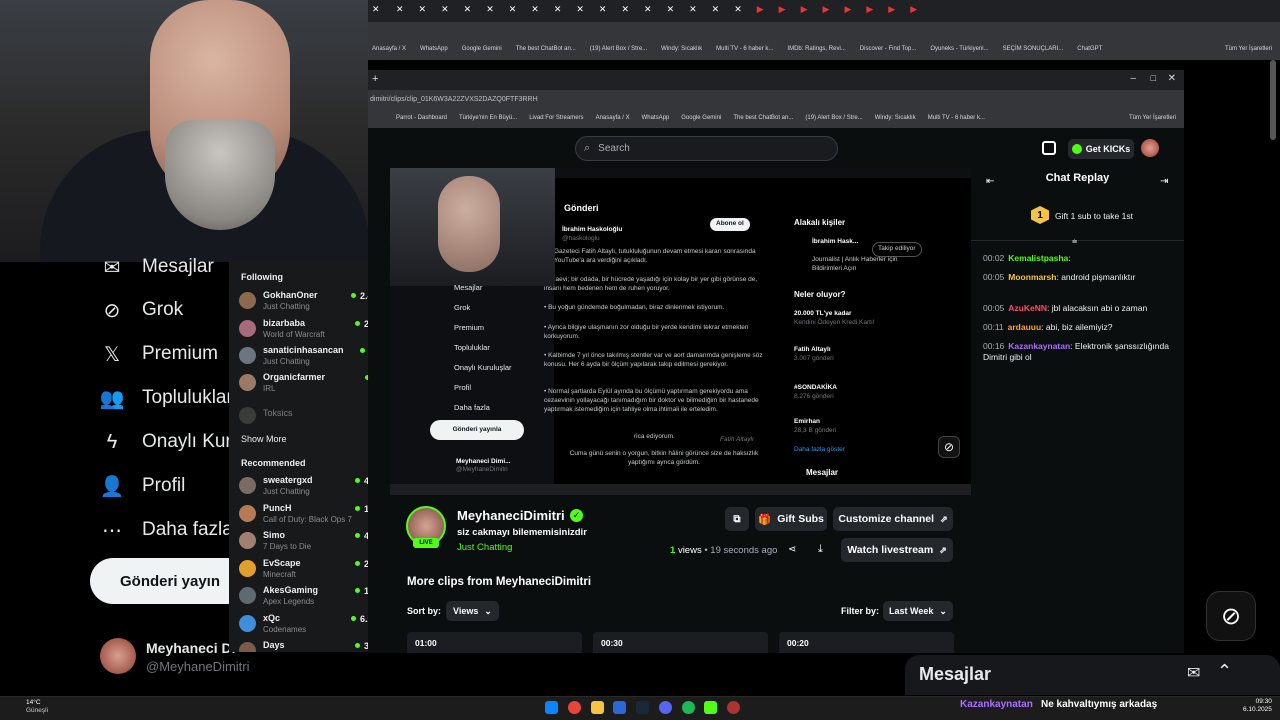  What do you see at coordinates (1193, 673) in the screenshot?
I see `new-message-icon: ✉` at bounding box center [1193, 673].